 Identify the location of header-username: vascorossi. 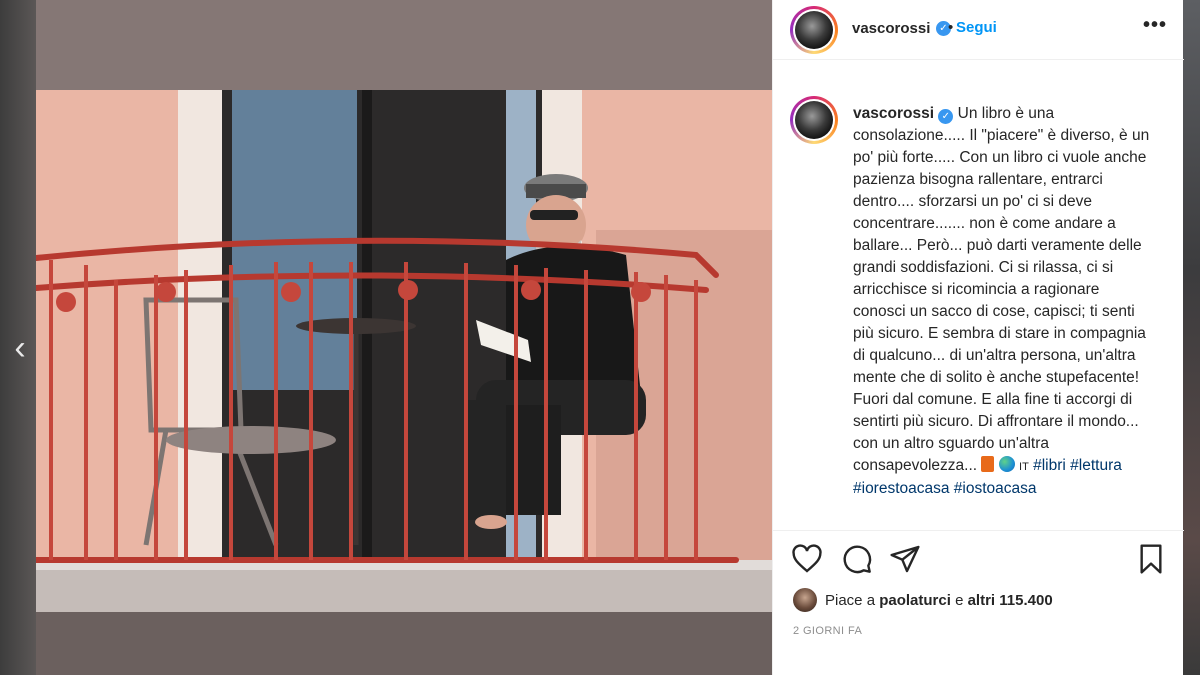
(891, 28).